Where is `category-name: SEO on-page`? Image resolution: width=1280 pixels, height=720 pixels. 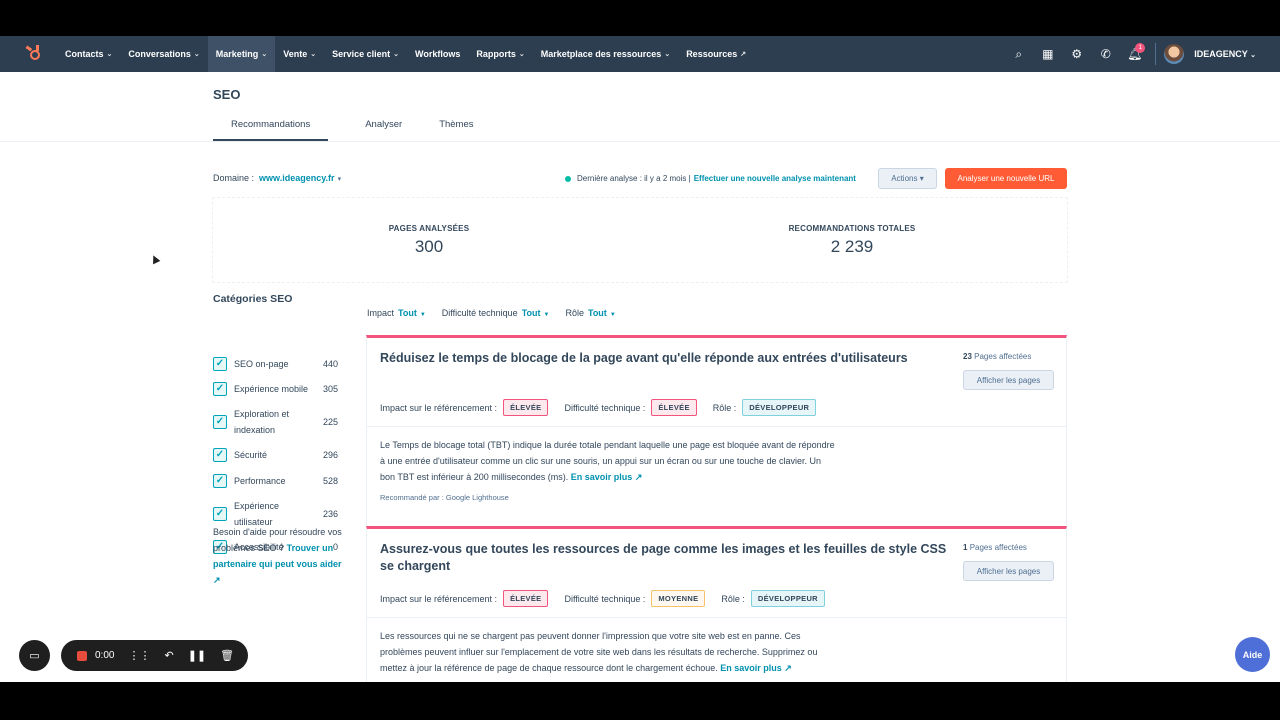
category-name: SEO on-page is located at coordinates (261, 364).